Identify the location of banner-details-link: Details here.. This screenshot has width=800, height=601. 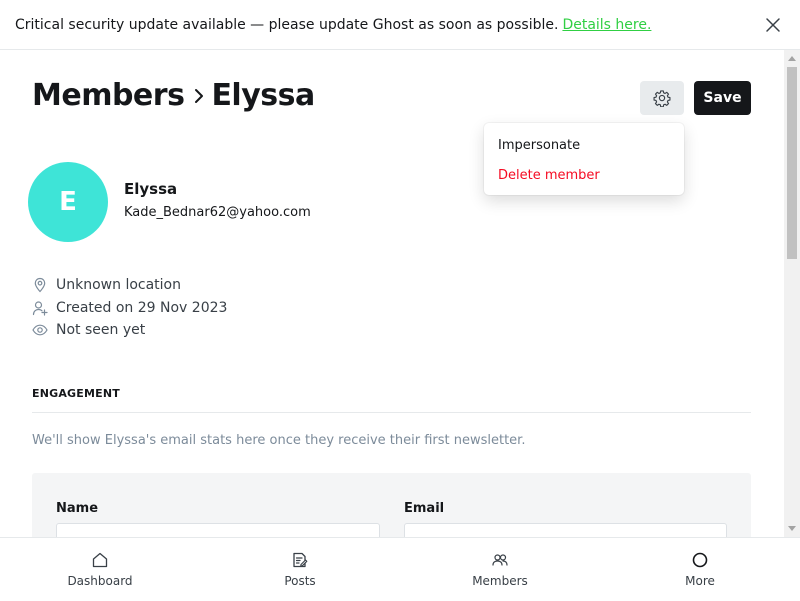
(606, 25).